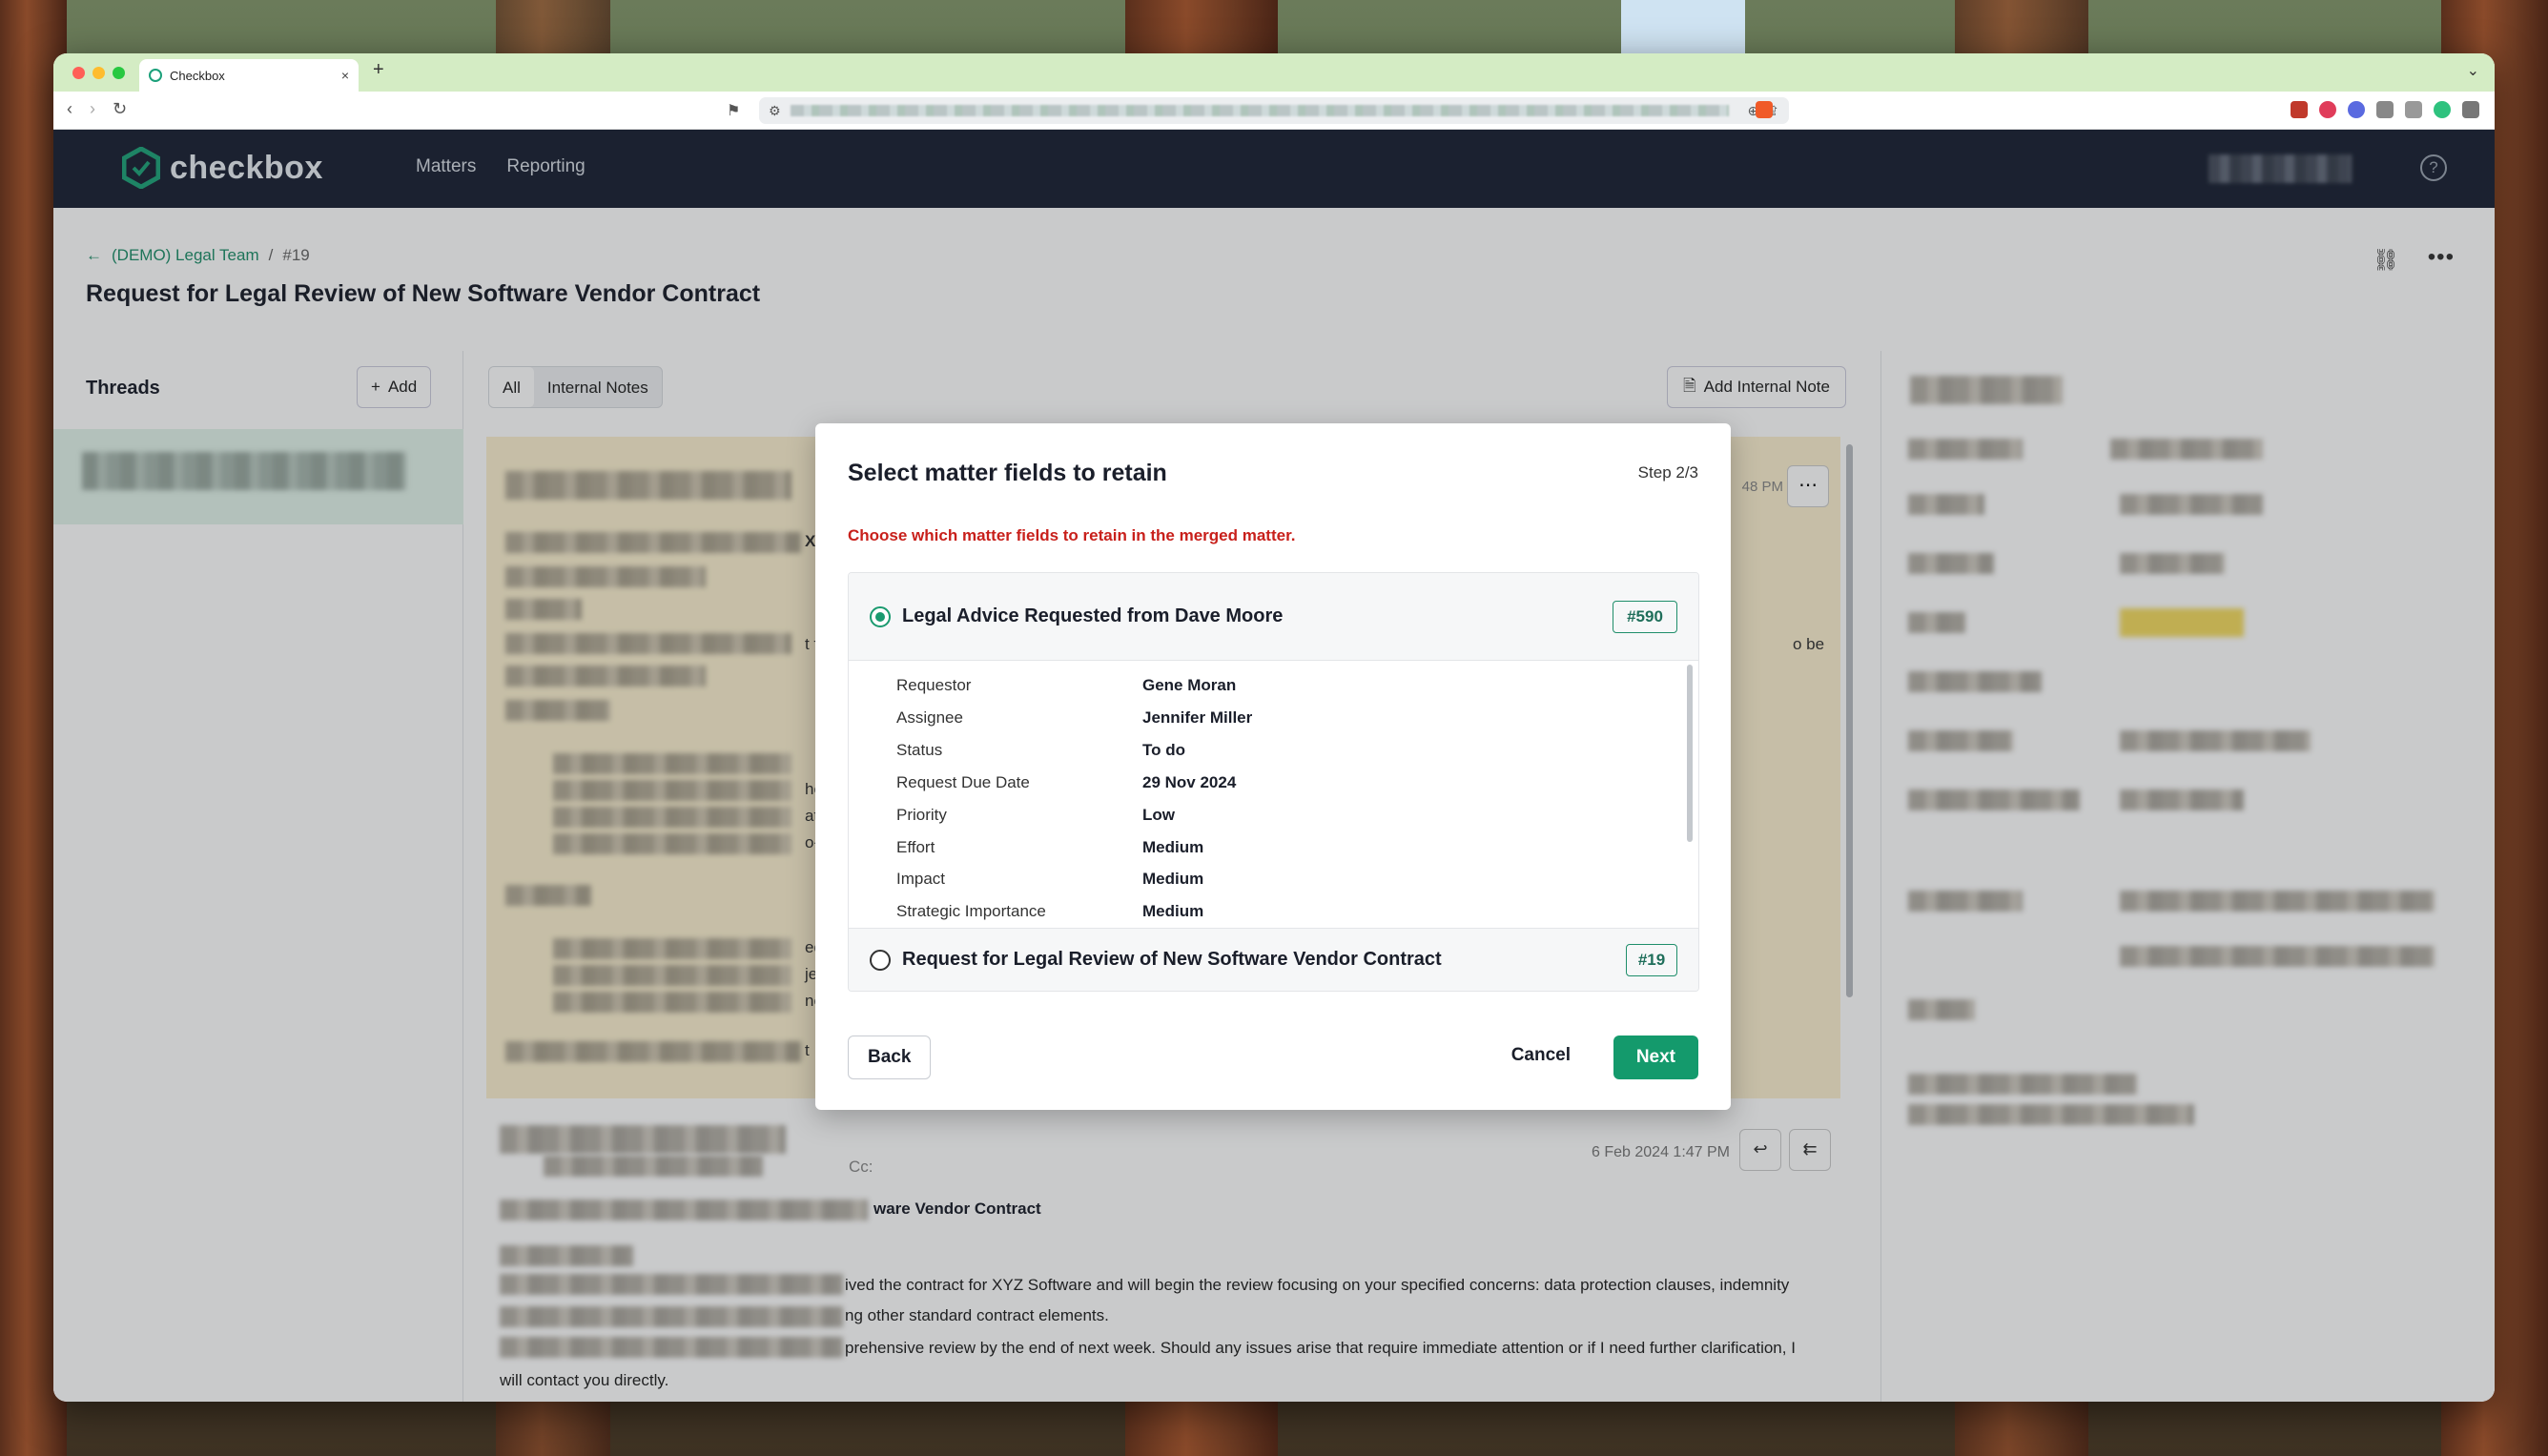  What do you see at coordinates (2356, 109) in the screenshot?
I see `extension-gear-icon` at bounding box center [2356, 109].